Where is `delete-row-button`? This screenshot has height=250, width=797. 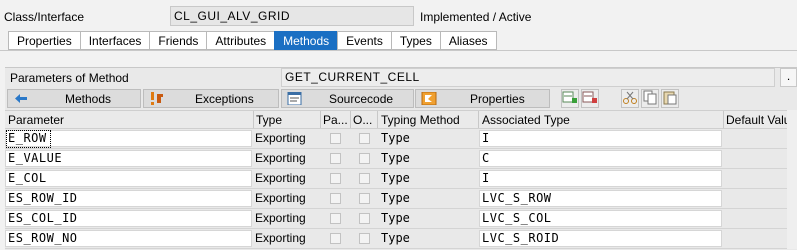
delete-row-button is located at coordinates (590, 98).